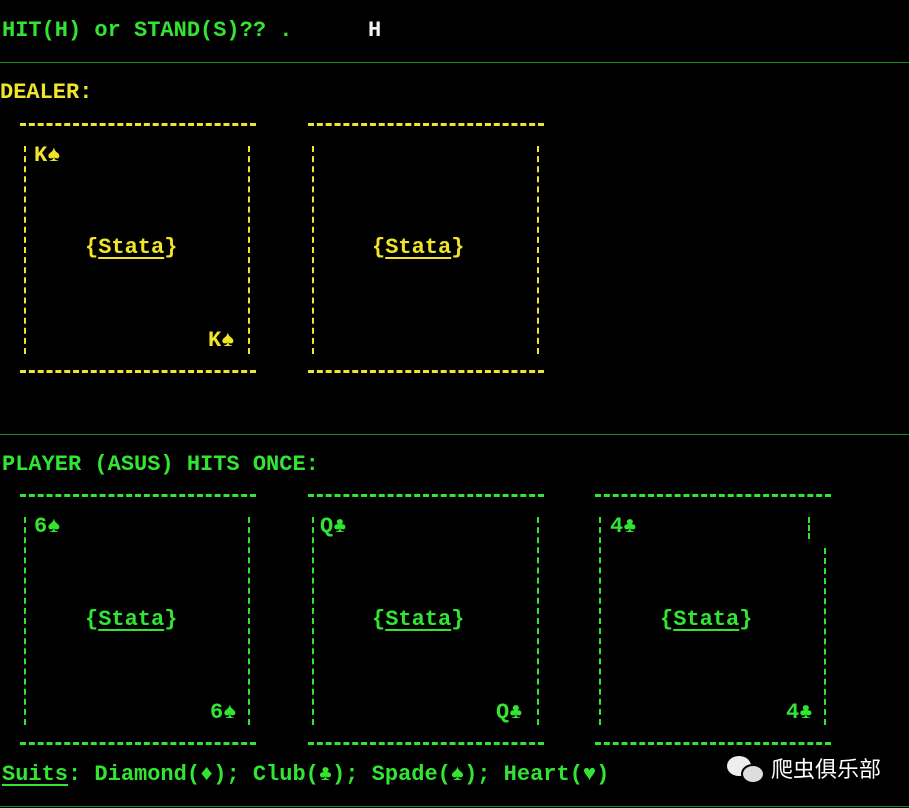  I want to click on prompt-question: HIT(H) or STAND(S)?? ., so click(154, 30).